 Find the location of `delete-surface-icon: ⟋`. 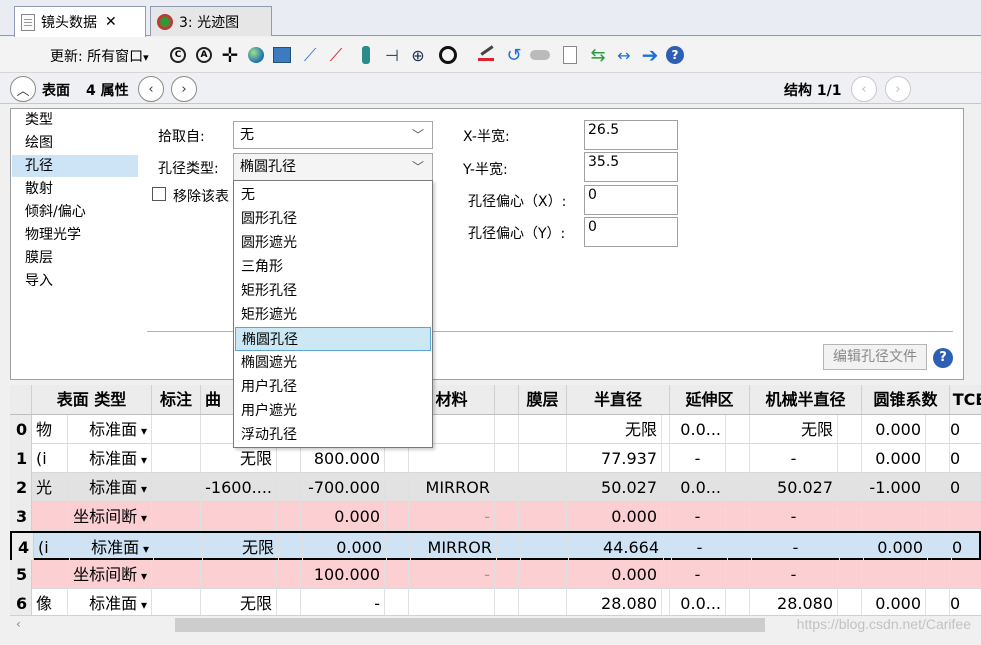

delete-surface-icon: ⟋ is located at coordinates (336, 55).